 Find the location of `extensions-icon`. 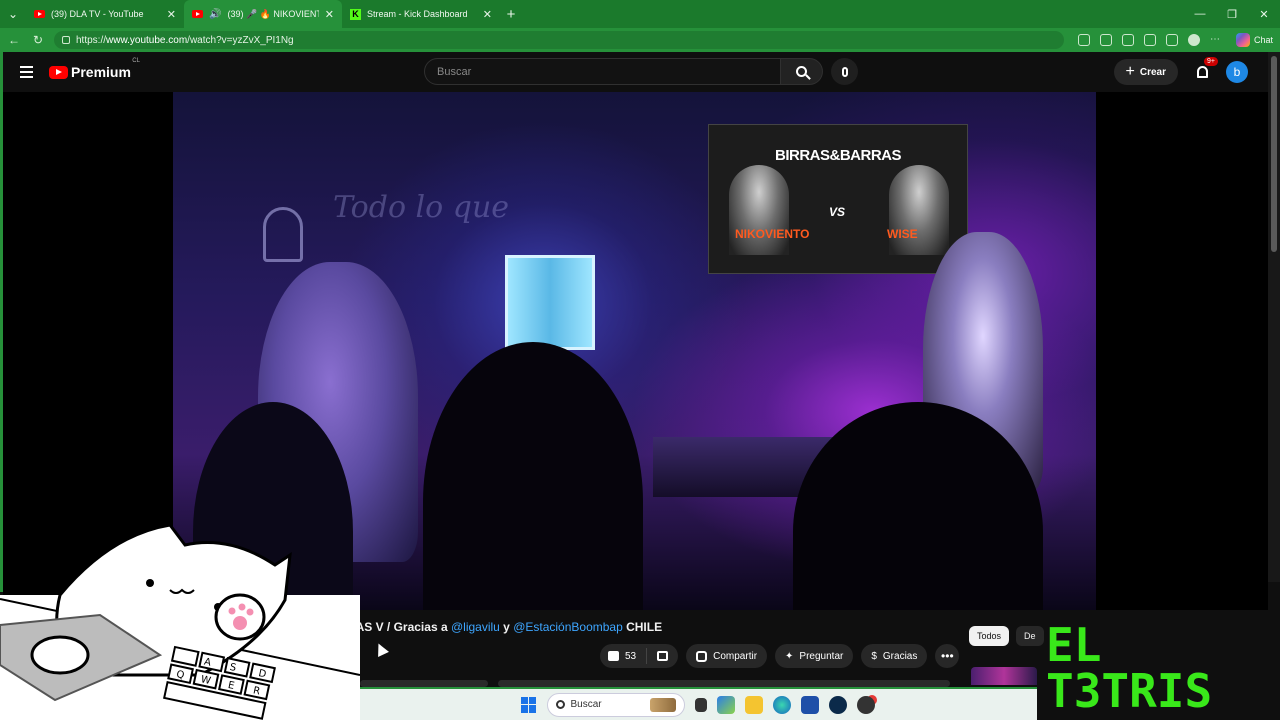

extensions-icon is located at coordinates (1150, 40).